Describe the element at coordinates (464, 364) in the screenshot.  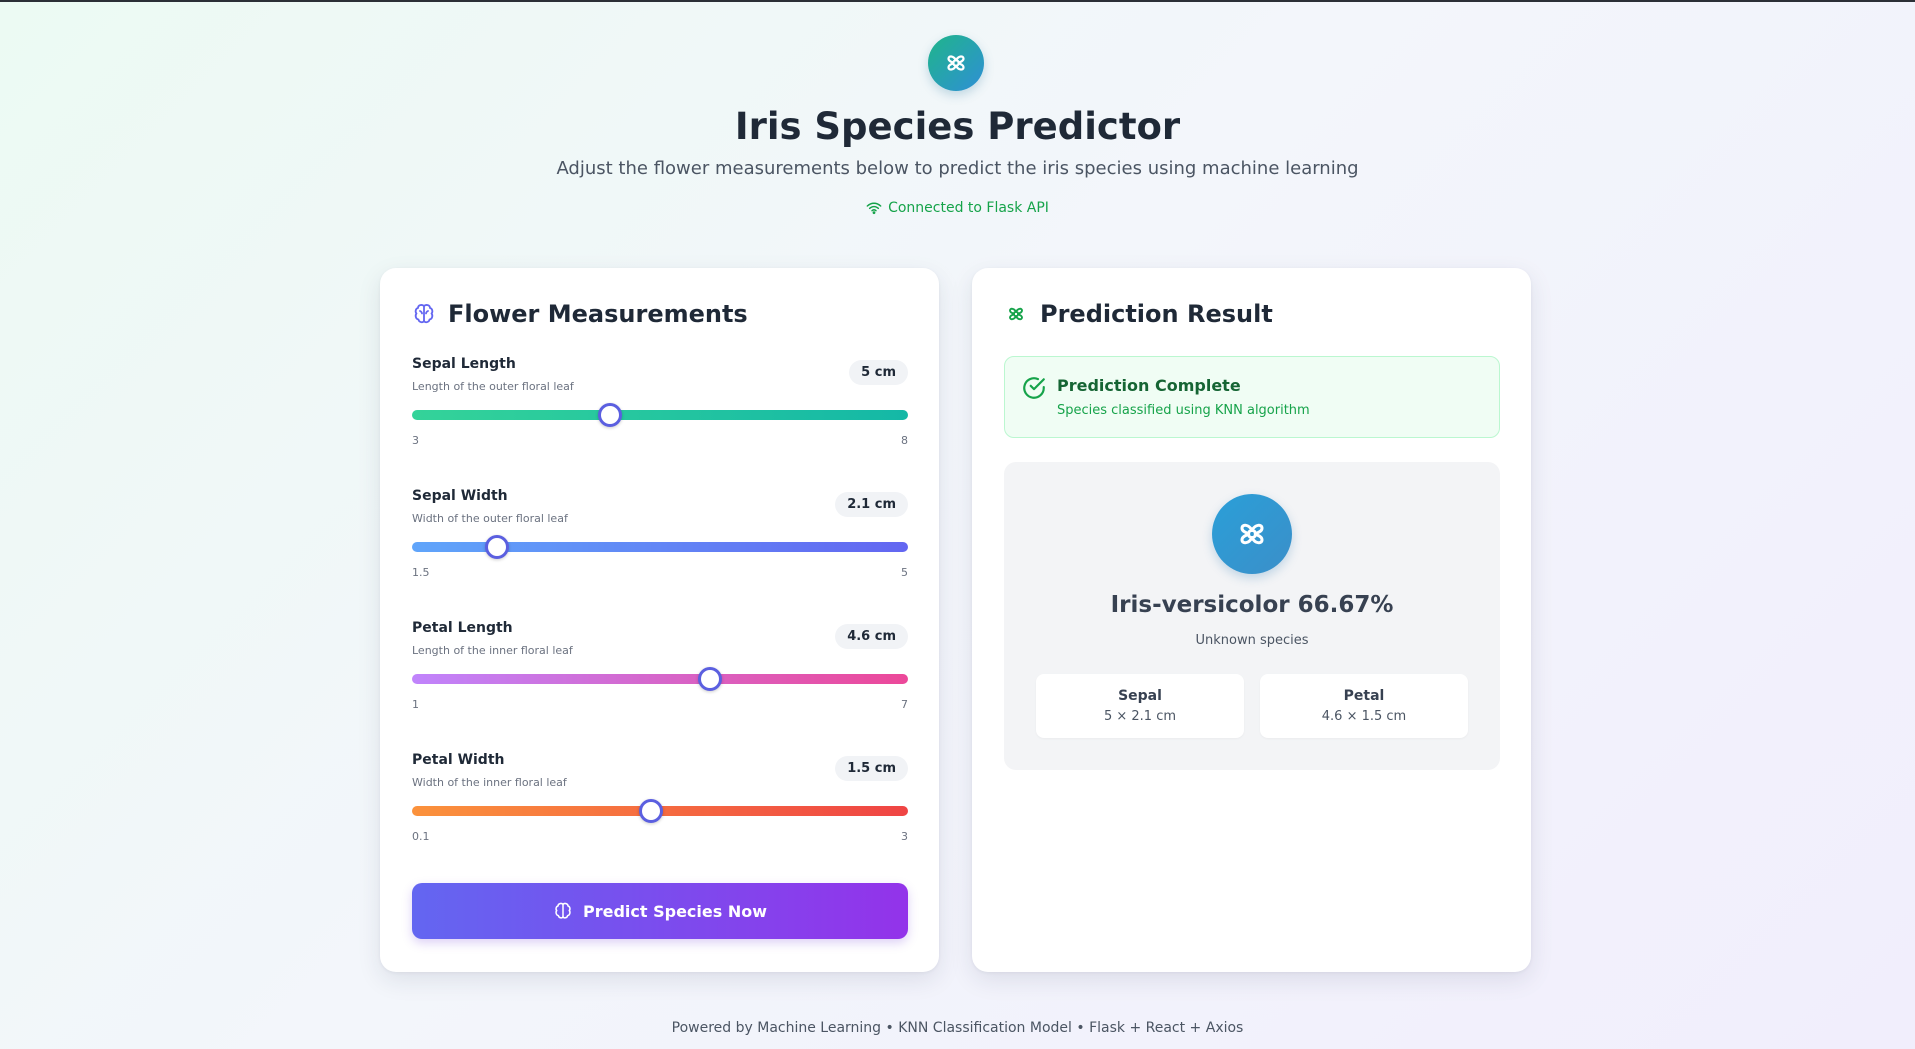
I see `slider-label: Sepal Length` at that location.